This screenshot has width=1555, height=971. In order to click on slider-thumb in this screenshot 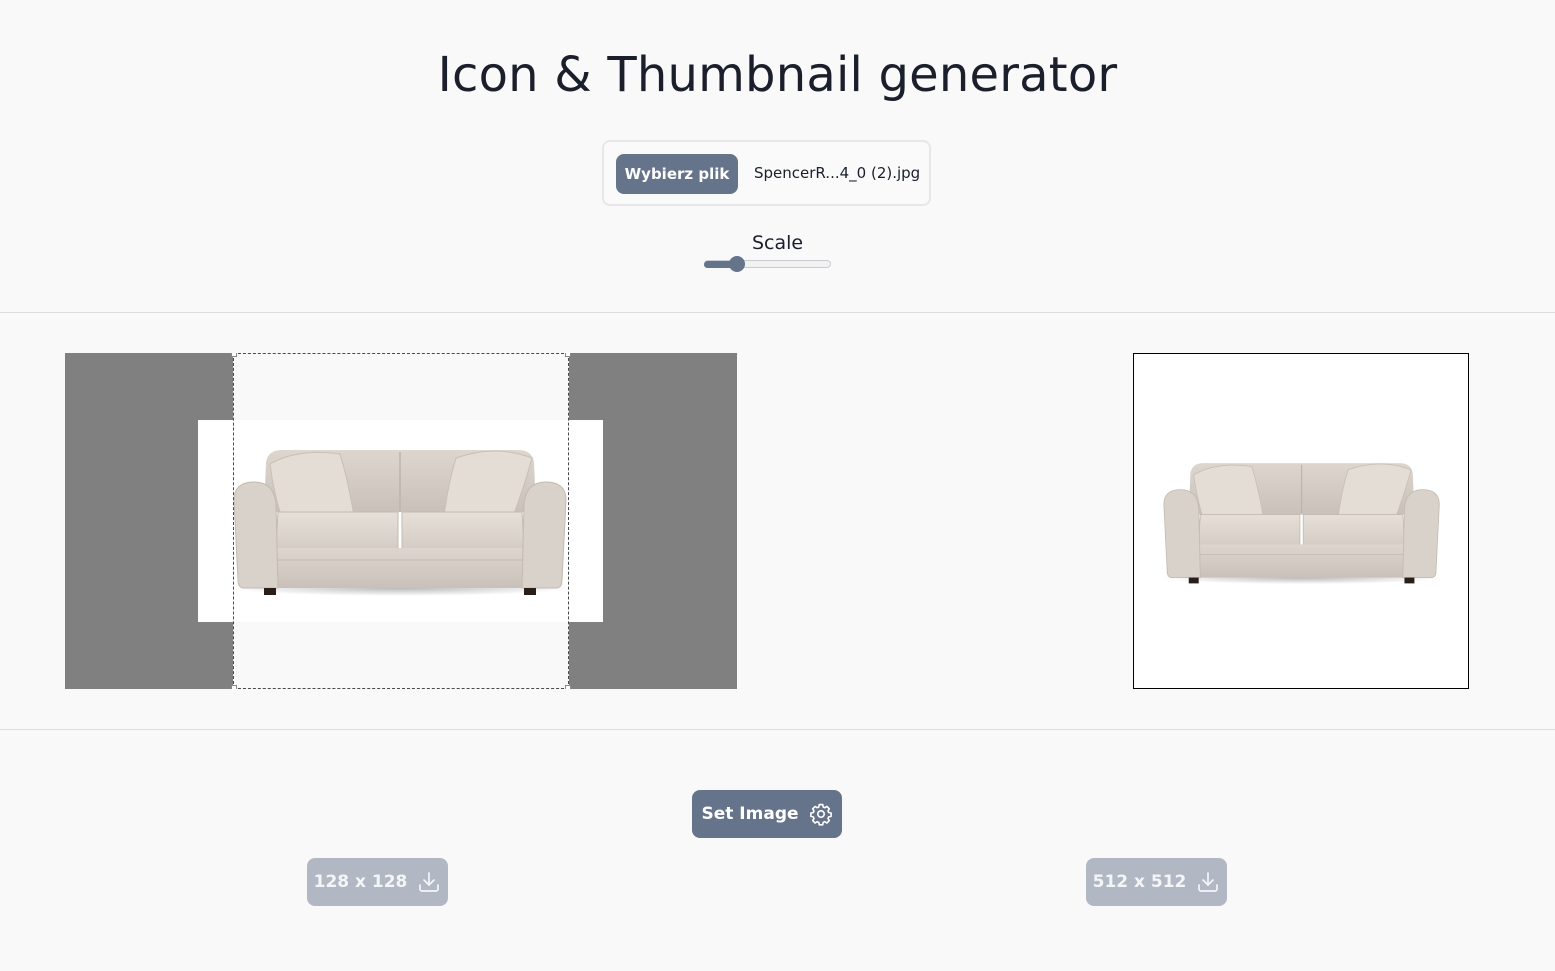, I will do `click(737, 264)`.